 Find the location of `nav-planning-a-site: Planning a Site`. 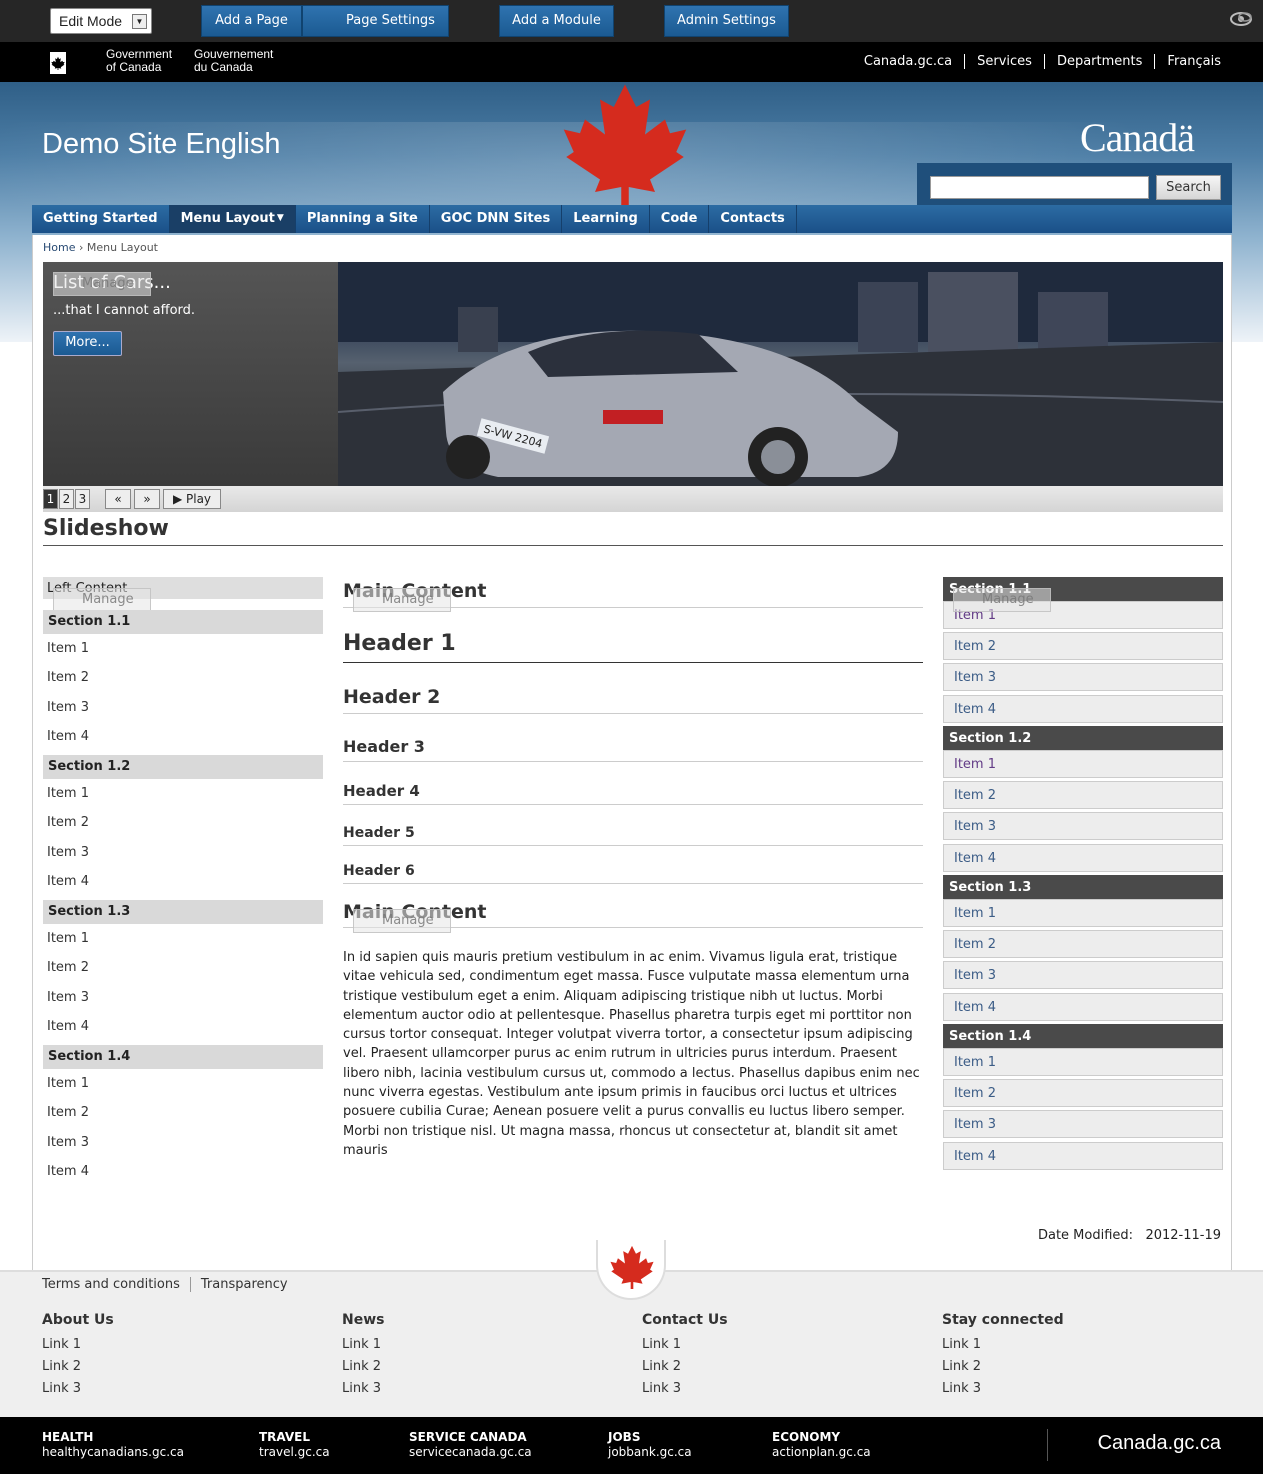

nav-planning-a-site: Planning a Site is located at coordinates (363, 219).